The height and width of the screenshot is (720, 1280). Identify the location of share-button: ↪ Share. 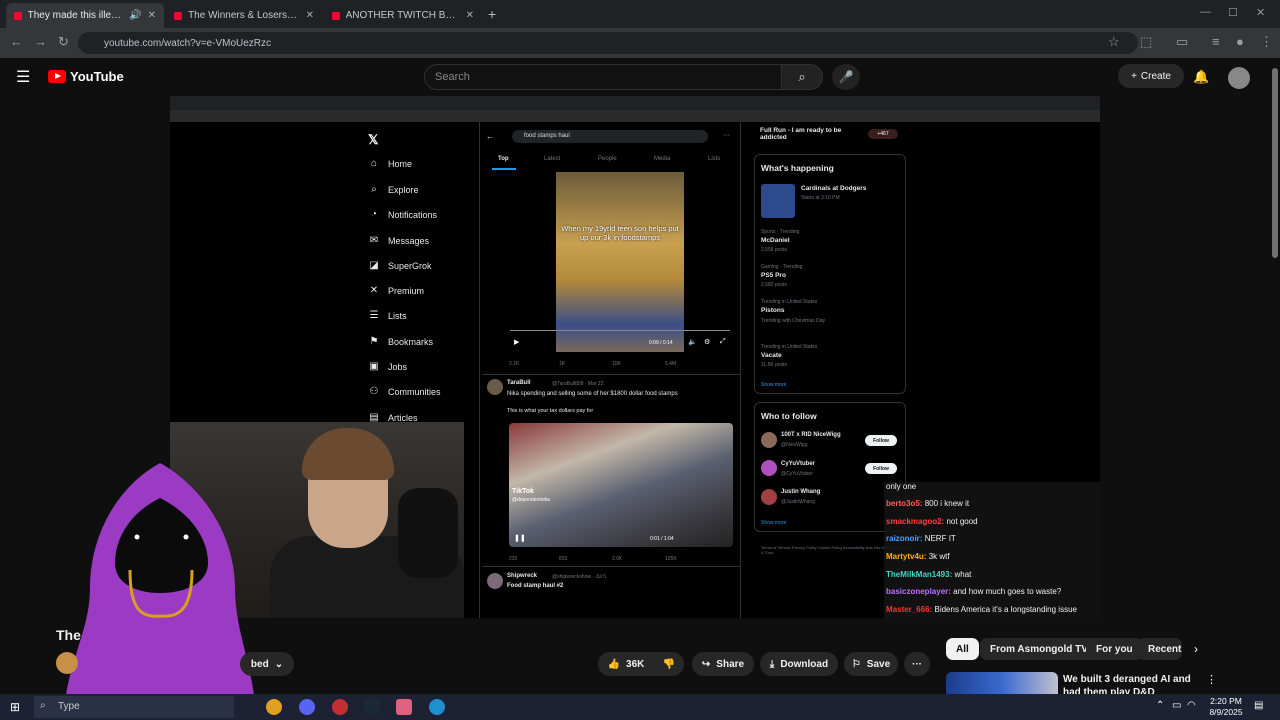
(723, 664).